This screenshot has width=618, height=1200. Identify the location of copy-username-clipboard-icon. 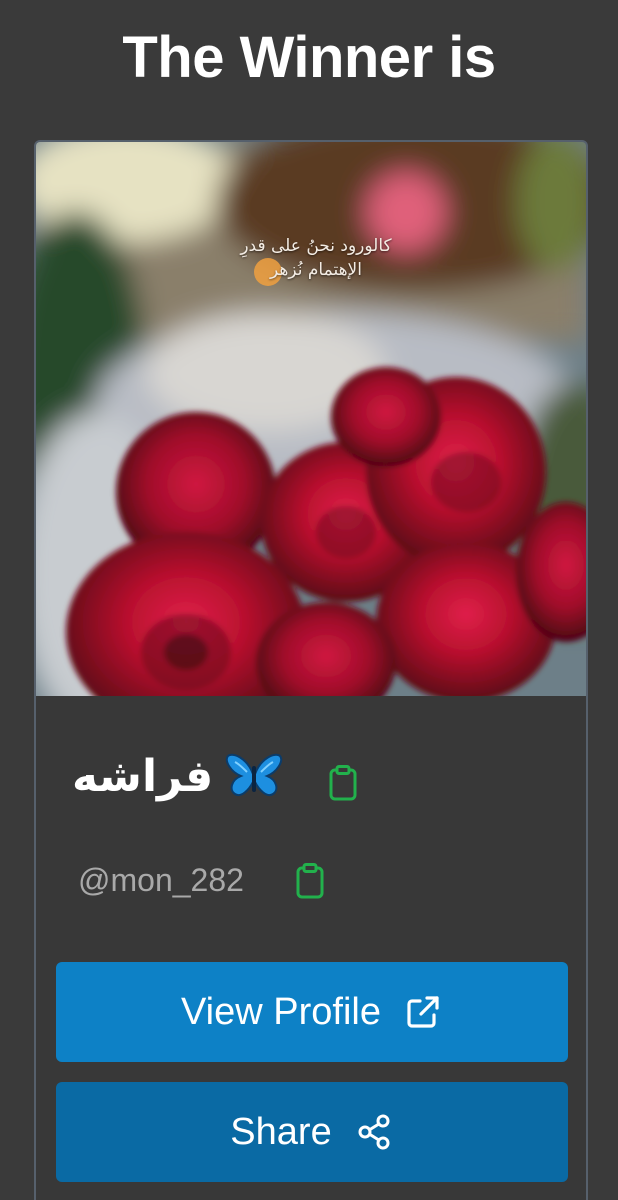
(310, 881).